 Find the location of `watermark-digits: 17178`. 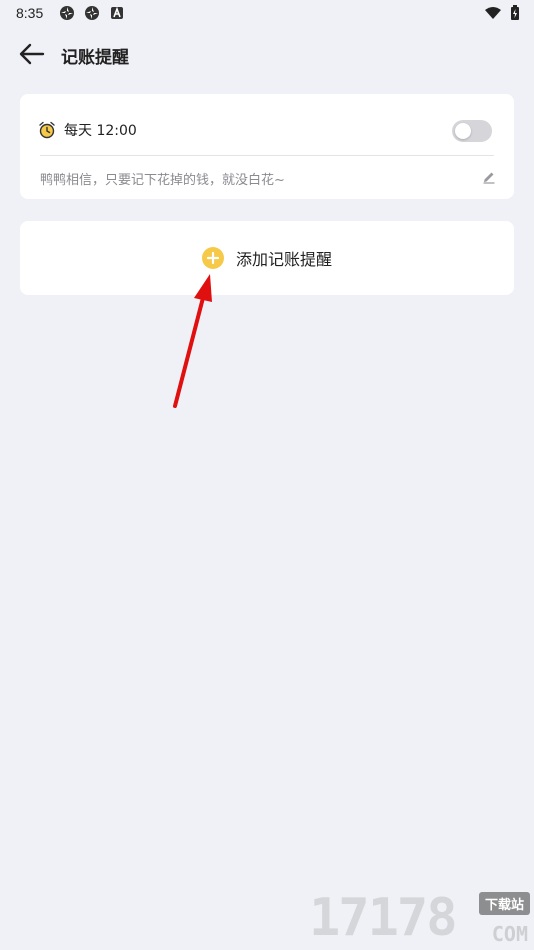

watermark-digits: 17178 is located at coordinates (383, 918).